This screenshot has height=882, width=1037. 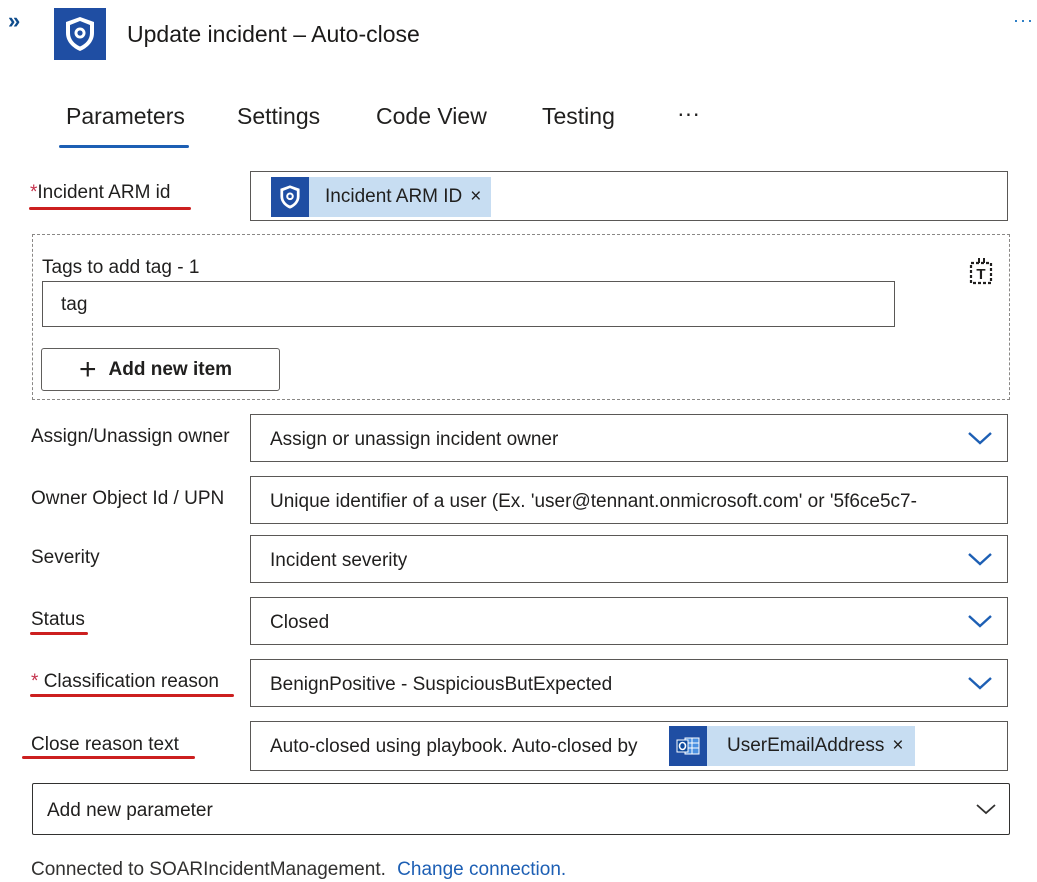 I want to click on more-options-icon: ···, so click(x=1023, y=20).